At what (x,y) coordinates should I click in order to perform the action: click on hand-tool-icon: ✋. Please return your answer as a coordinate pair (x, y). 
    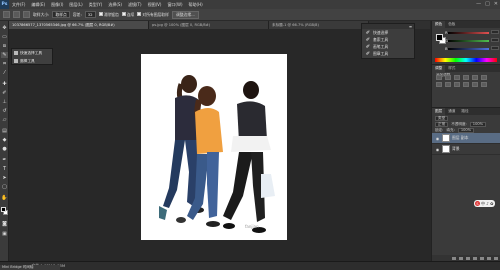
    Looking at the image, I should click on (4, 198).